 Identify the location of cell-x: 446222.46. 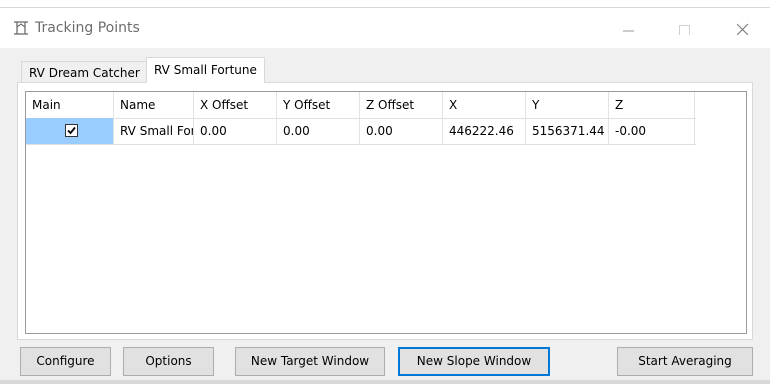
(484, 131).